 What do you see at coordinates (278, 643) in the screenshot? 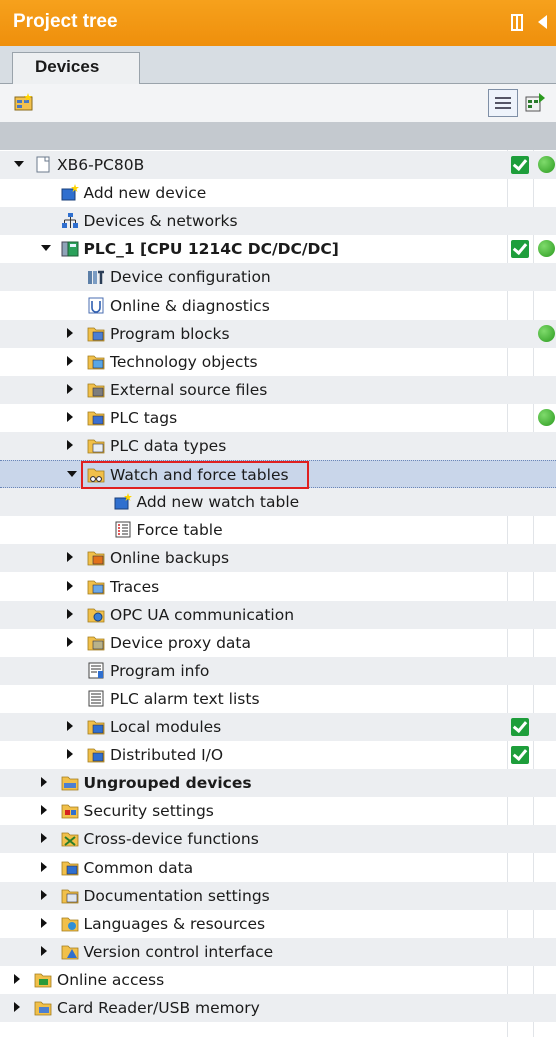
I see `tree-item-device-proxy-data: Device proxy data` at bounding box center [278, 643].